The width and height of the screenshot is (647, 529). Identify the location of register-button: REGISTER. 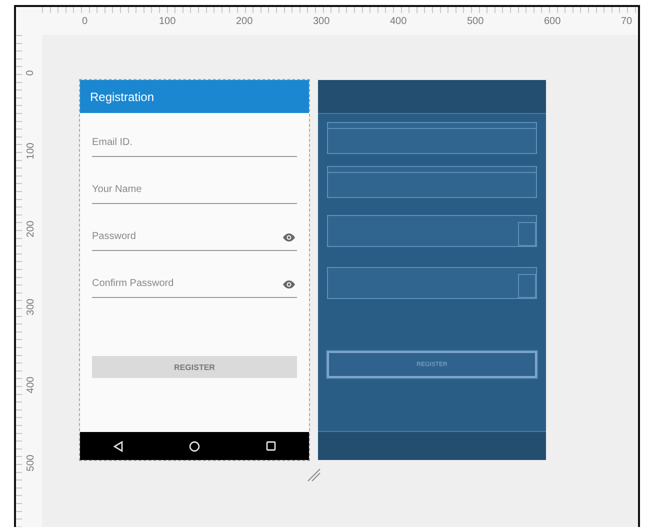
(194, 367).